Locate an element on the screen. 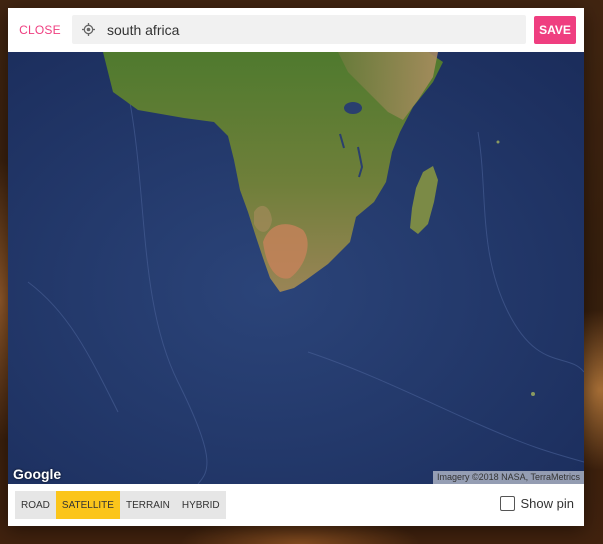  close-button: CLOSE is located at coordinates (40, 30).